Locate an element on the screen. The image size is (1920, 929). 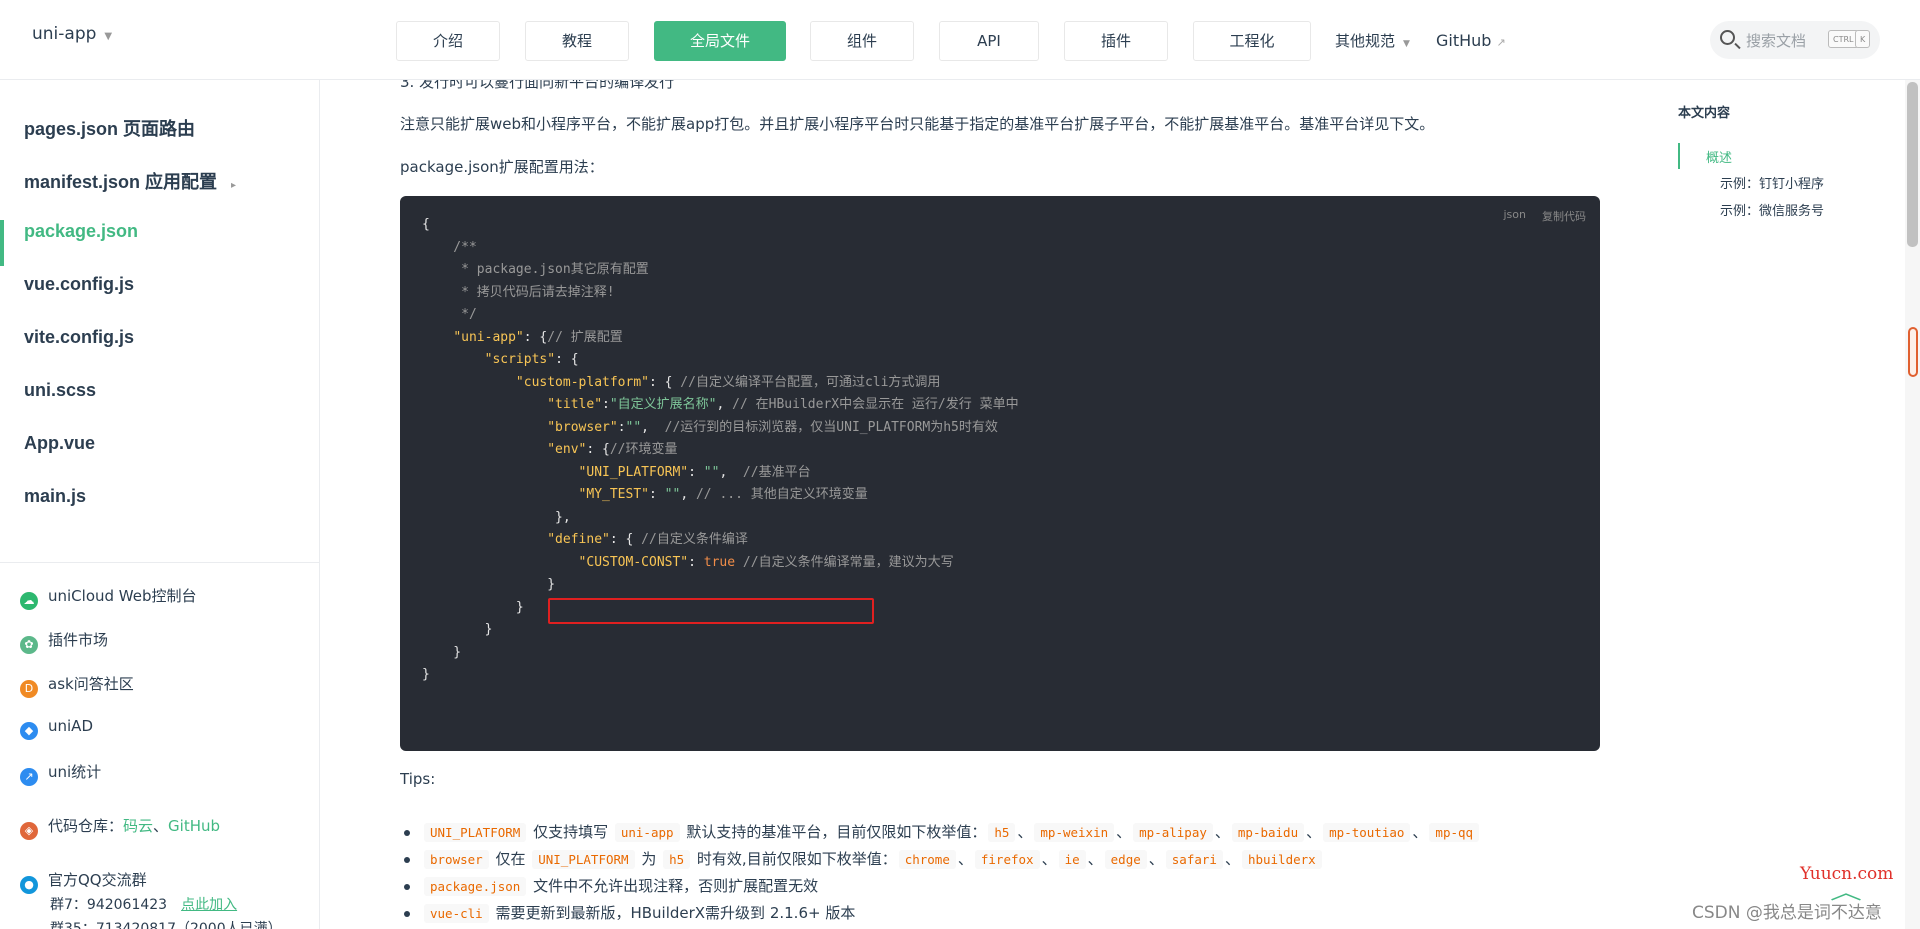
inline-code: safari is located at coordinates (1194, 859).